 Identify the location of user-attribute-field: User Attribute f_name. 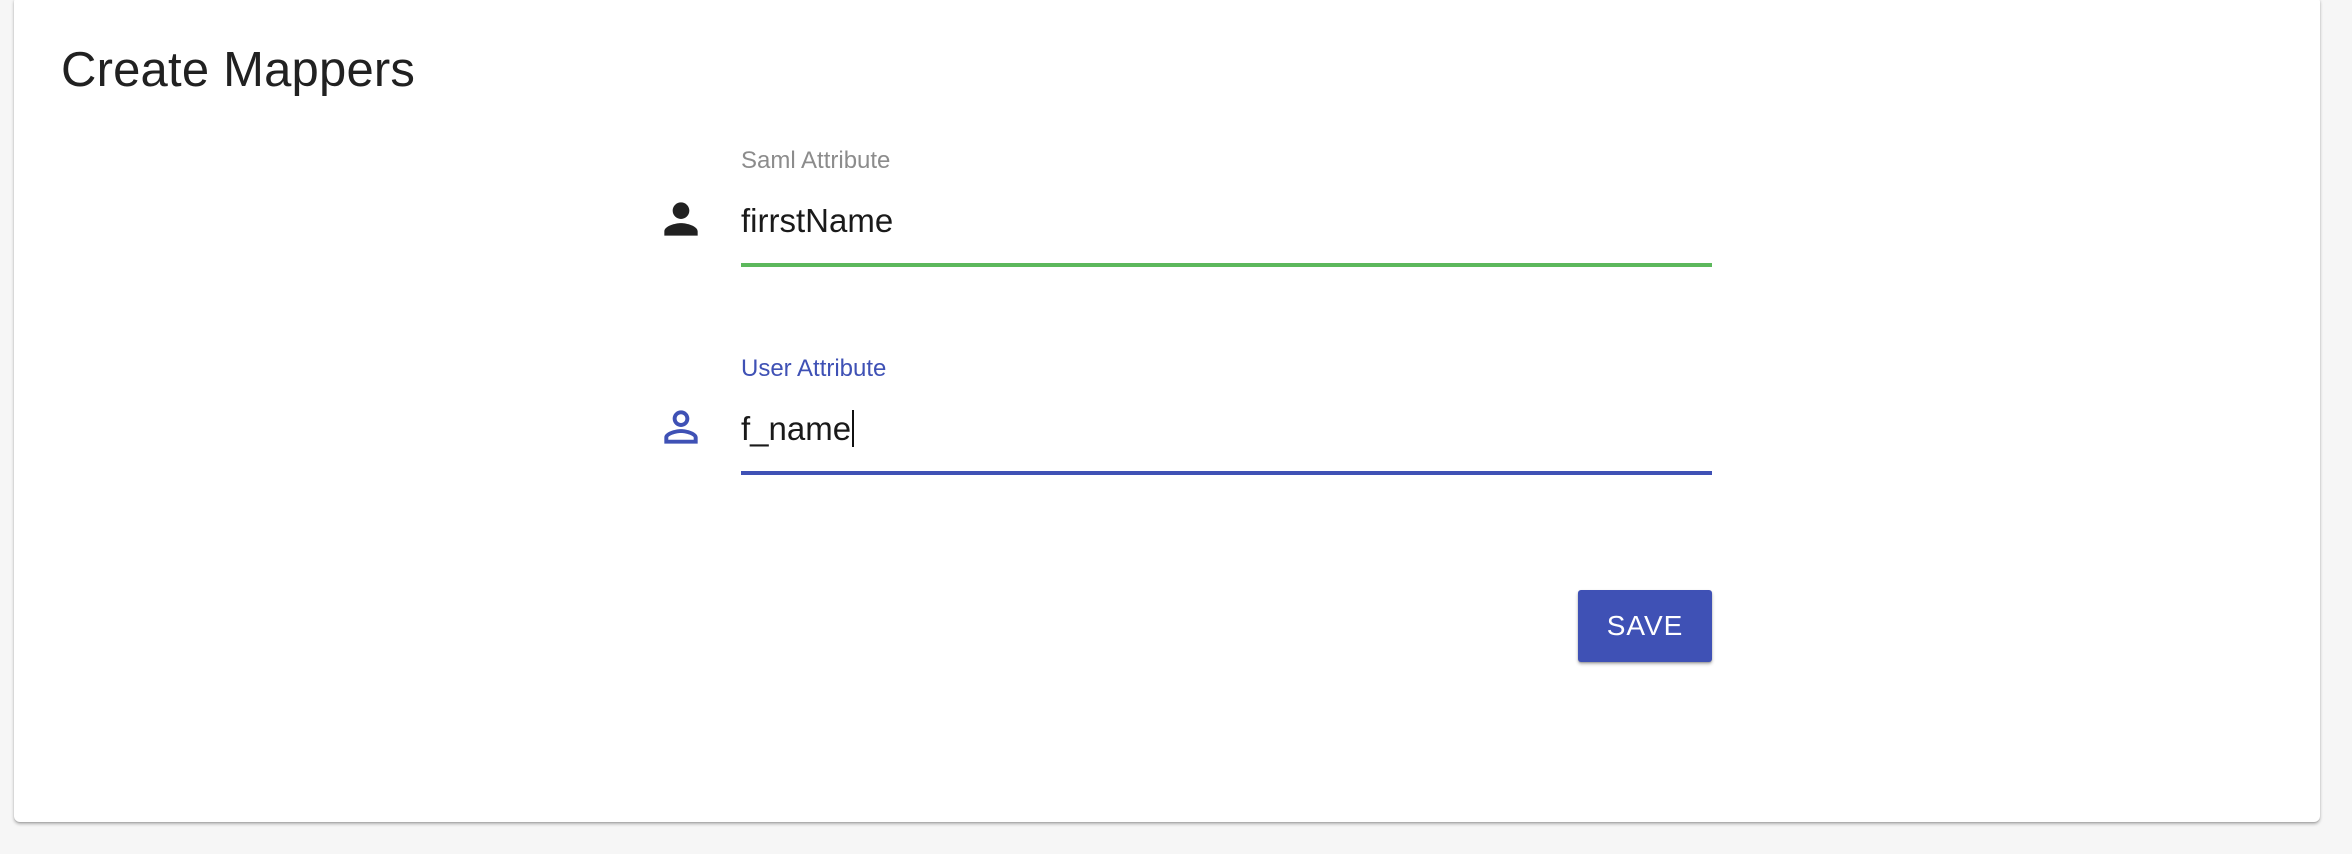
(1226, 416).